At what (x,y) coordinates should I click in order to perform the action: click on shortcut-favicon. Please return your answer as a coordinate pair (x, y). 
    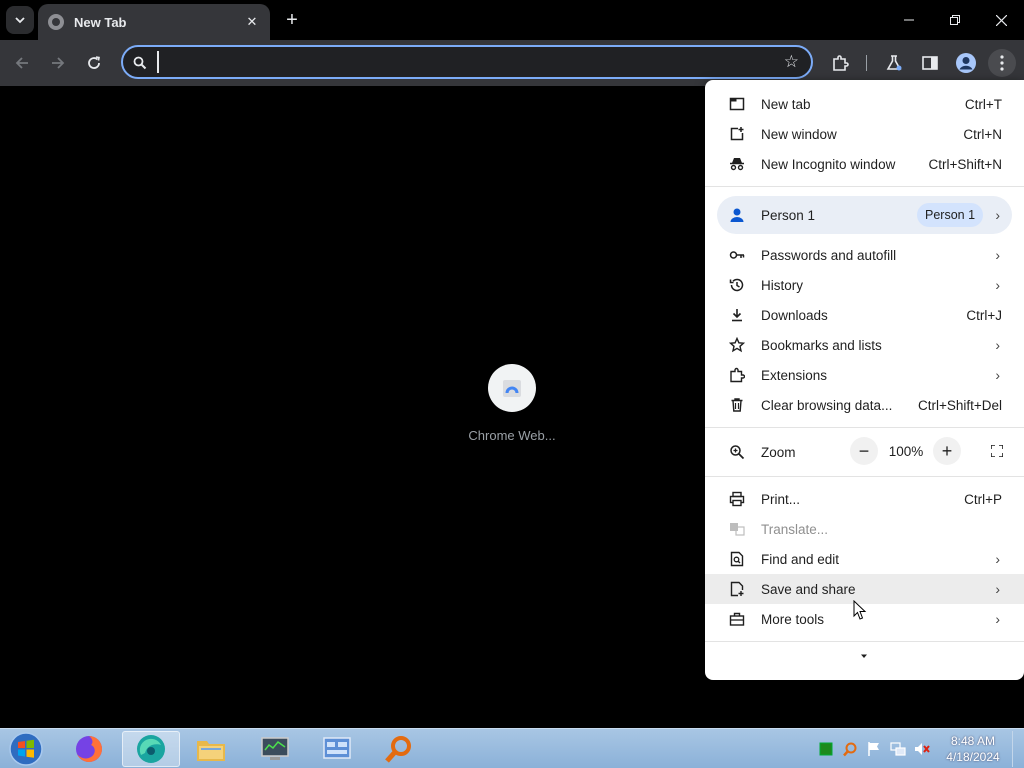
    Looking at the image, I should click on (512, 388).